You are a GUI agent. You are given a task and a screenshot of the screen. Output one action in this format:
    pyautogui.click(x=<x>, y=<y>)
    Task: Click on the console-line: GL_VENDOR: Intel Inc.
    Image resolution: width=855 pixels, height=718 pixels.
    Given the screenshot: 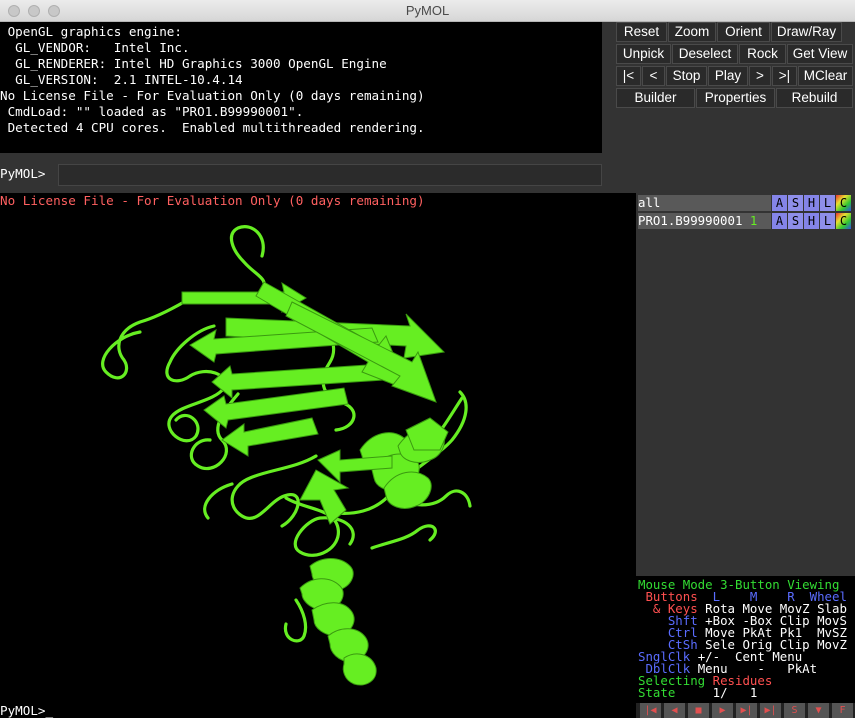 What is the action you would take?
    pyautogui.click(x=95, y=47)
    